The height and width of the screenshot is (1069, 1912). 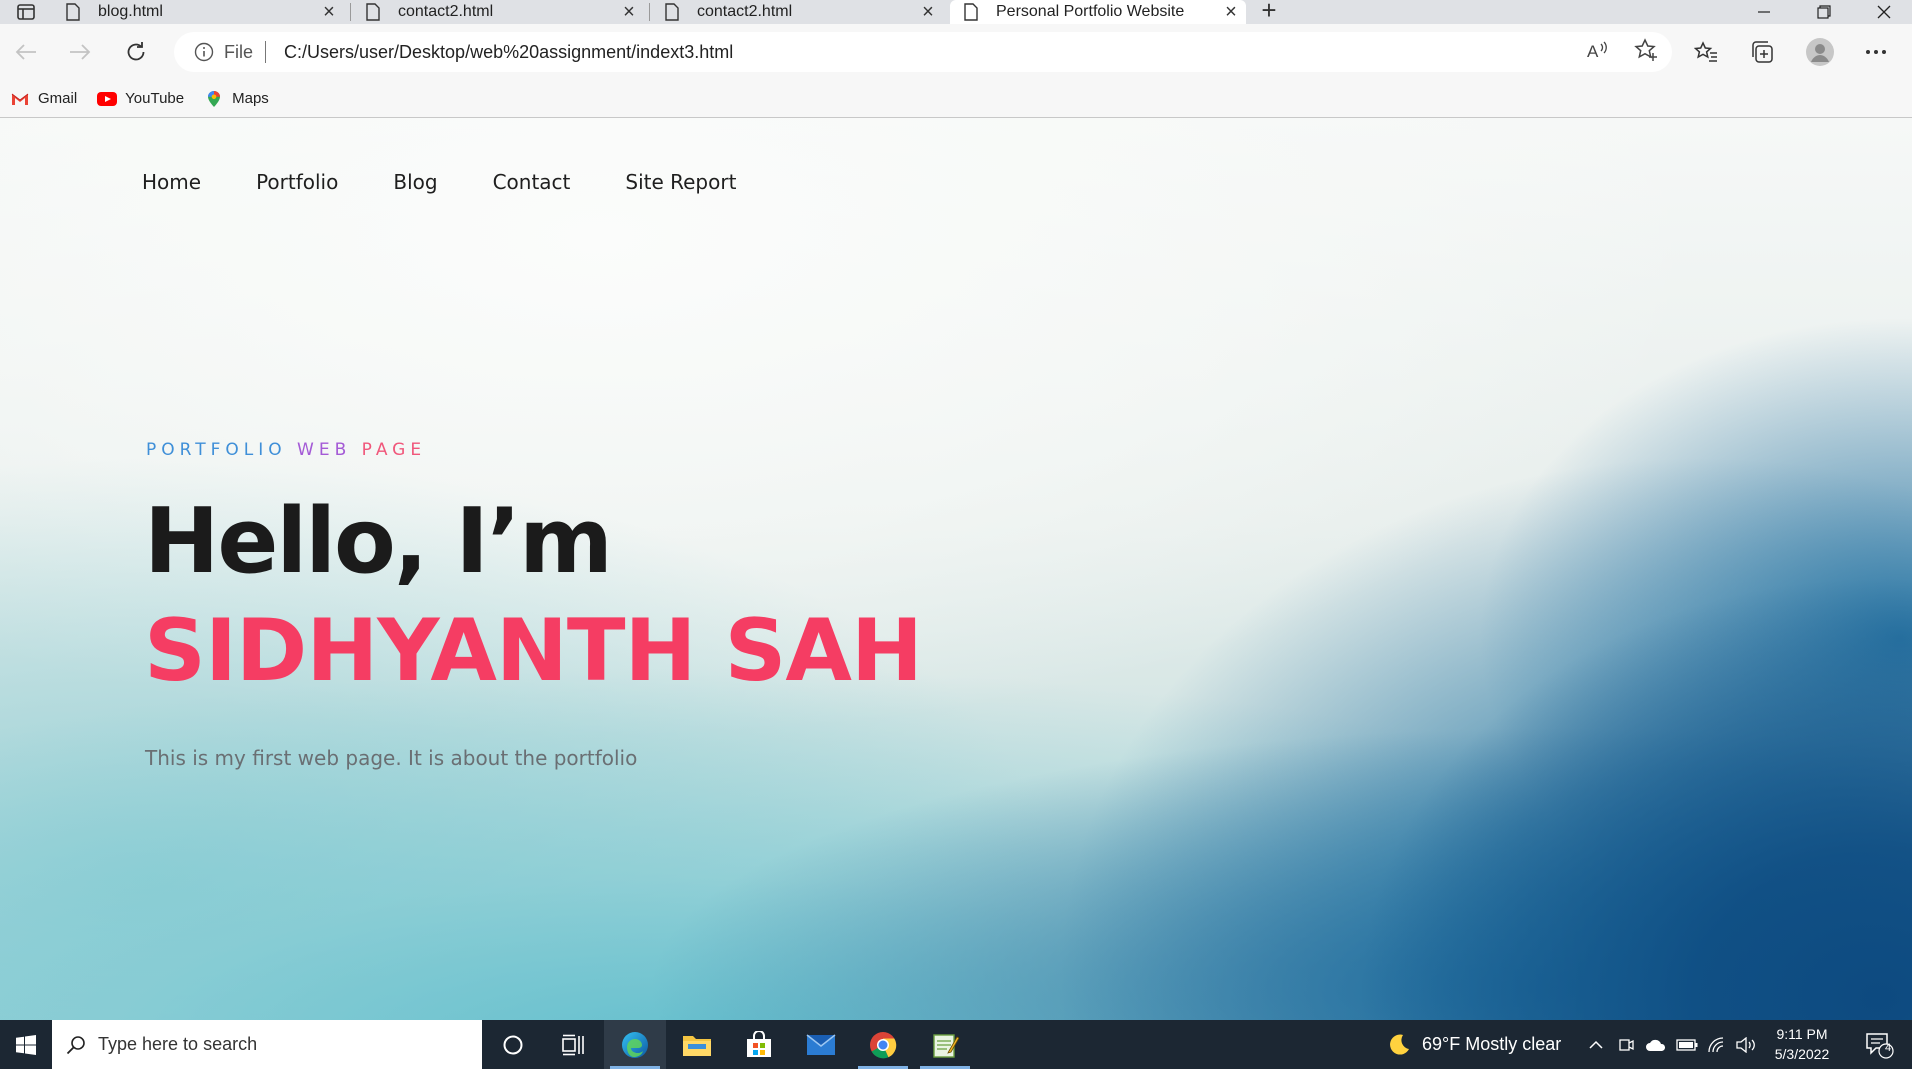 I want to click on taskbar-app-mail, so click(x=821, y=1044).